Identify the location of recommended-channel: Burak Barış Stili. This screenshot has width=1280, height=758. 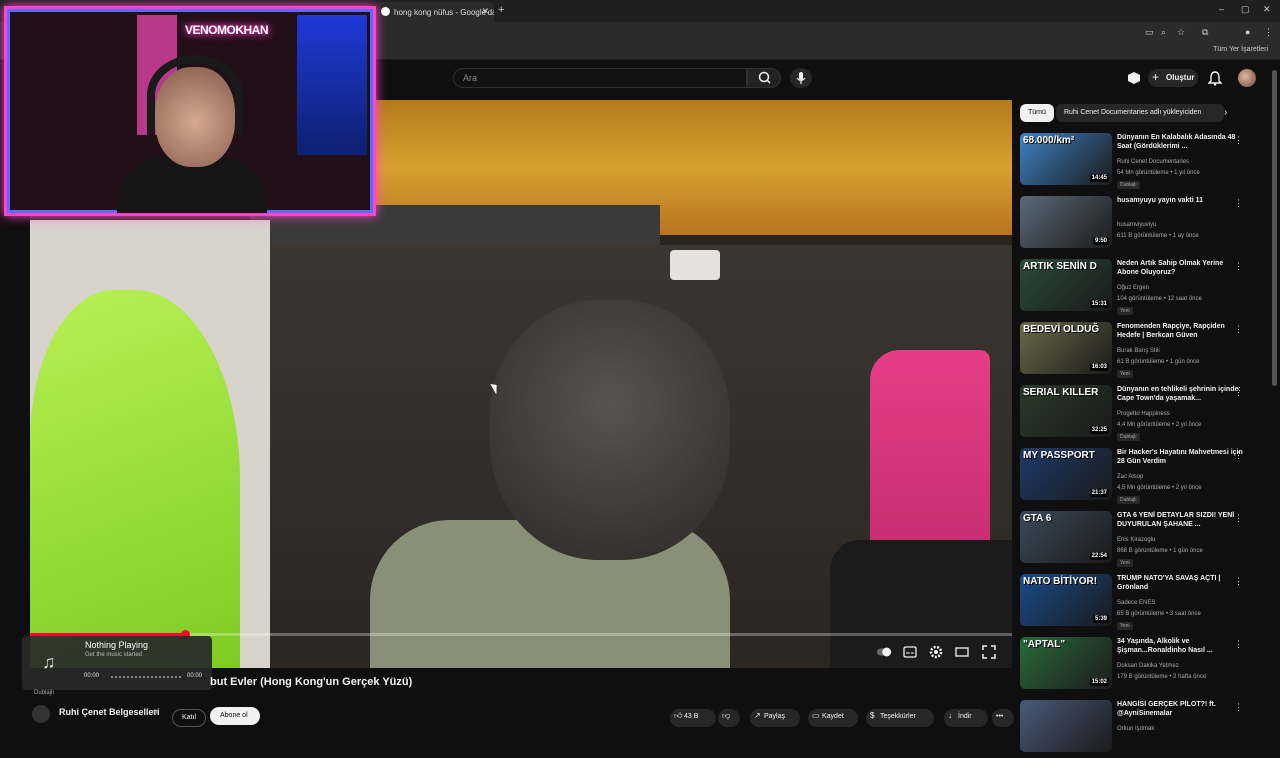
(1138, 351).